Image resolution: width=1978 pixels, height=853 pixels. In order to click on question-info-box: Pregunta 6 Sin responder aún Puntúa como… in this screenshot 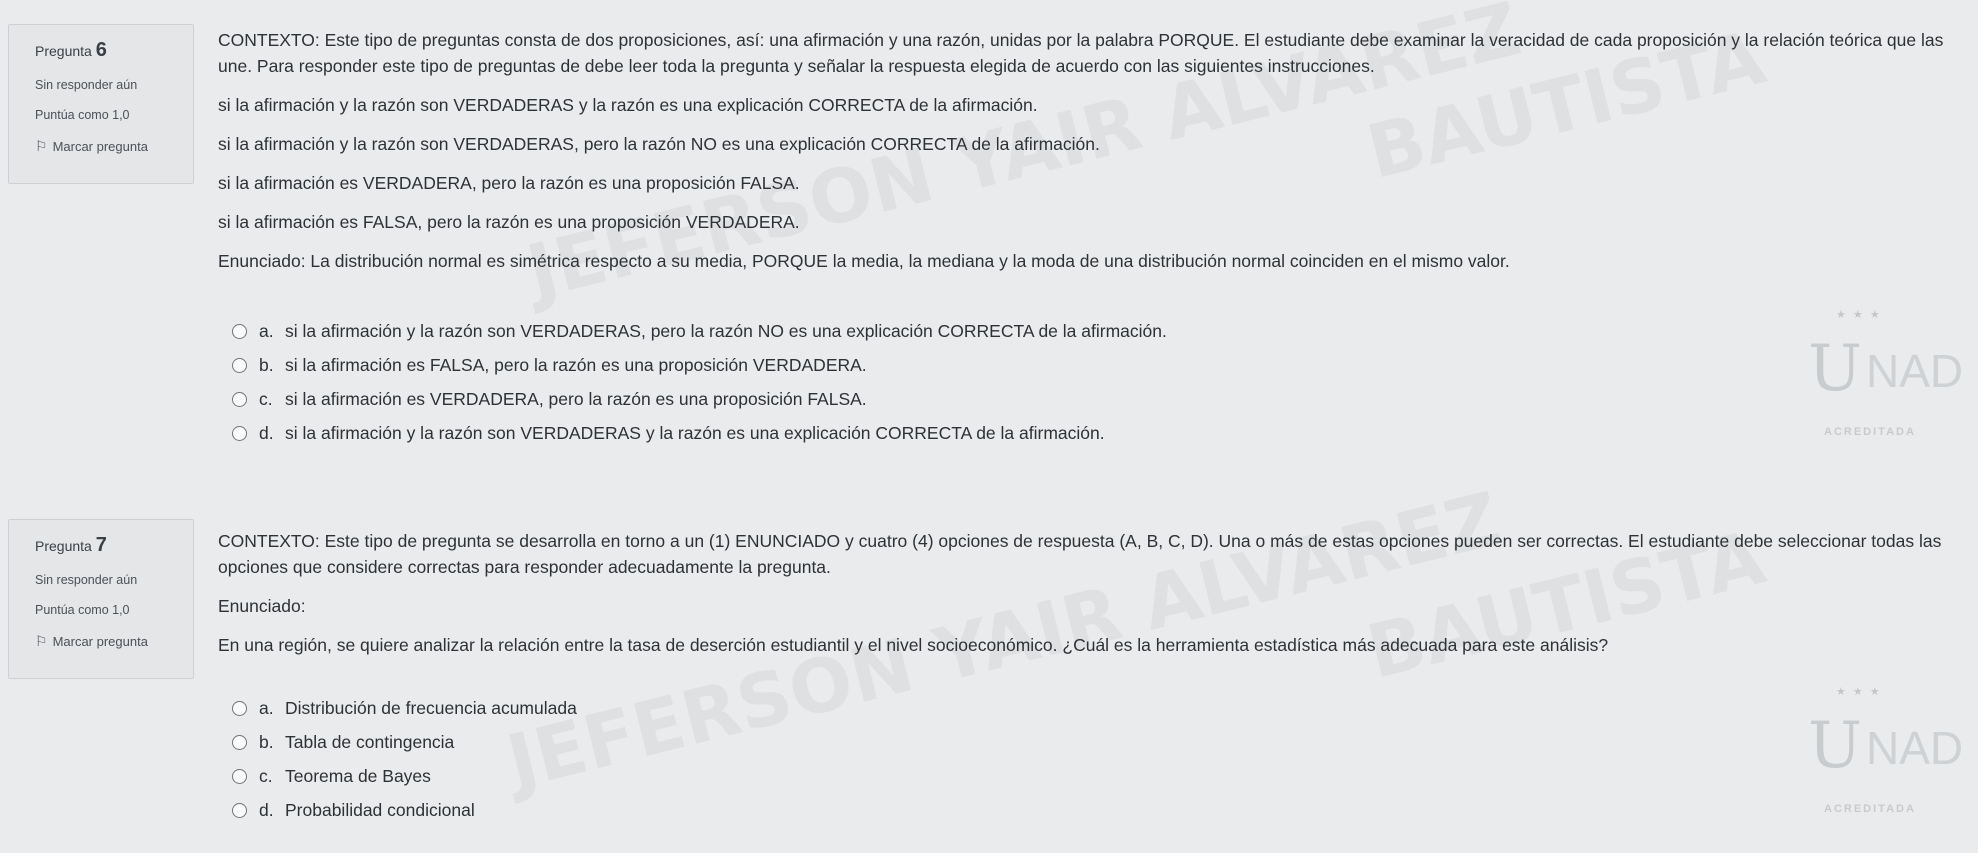, I will do `click(101, 104)`.